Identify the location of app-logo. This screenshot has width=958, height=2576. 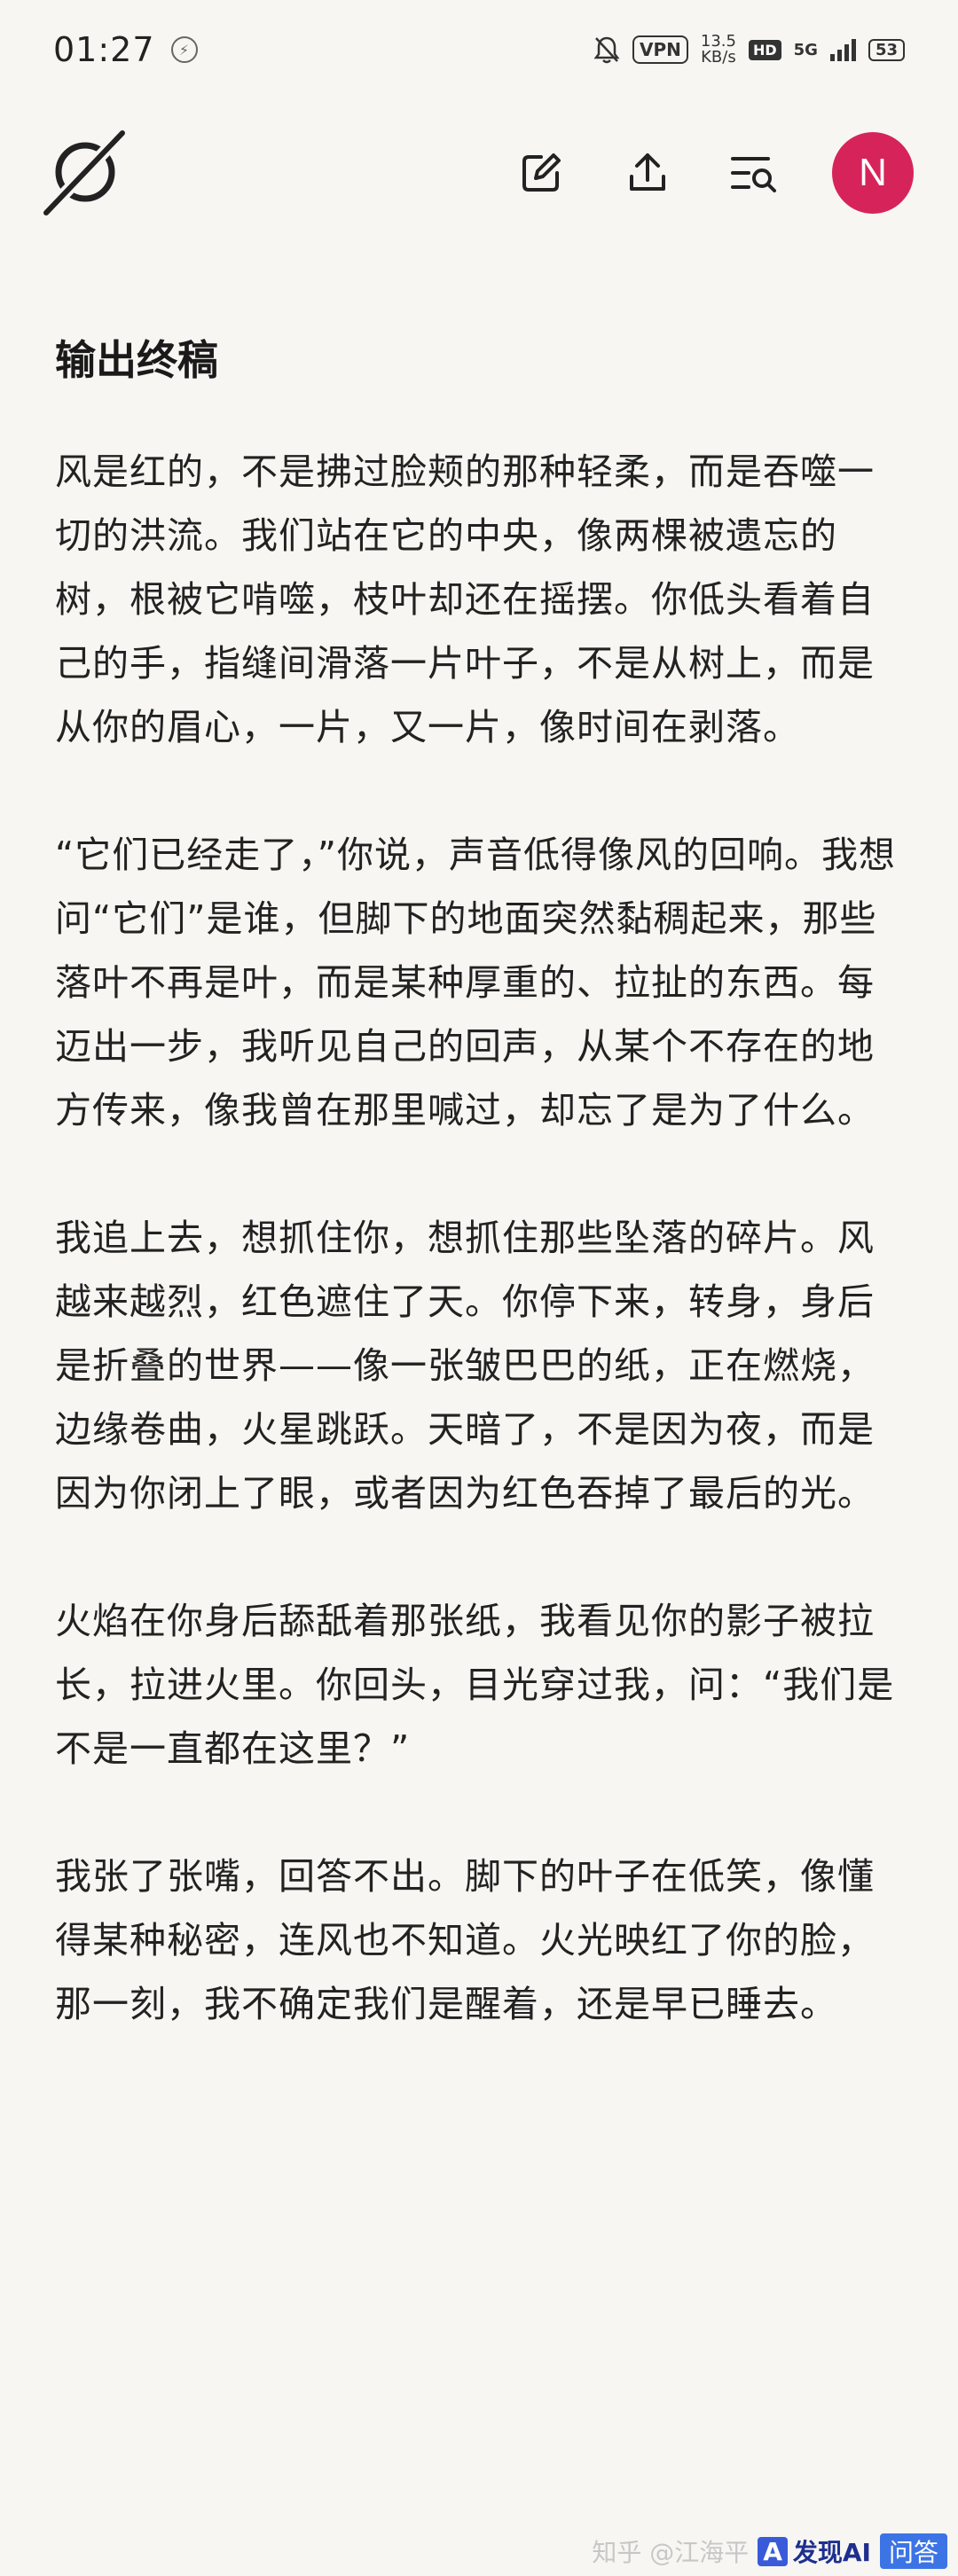
(84, 173).